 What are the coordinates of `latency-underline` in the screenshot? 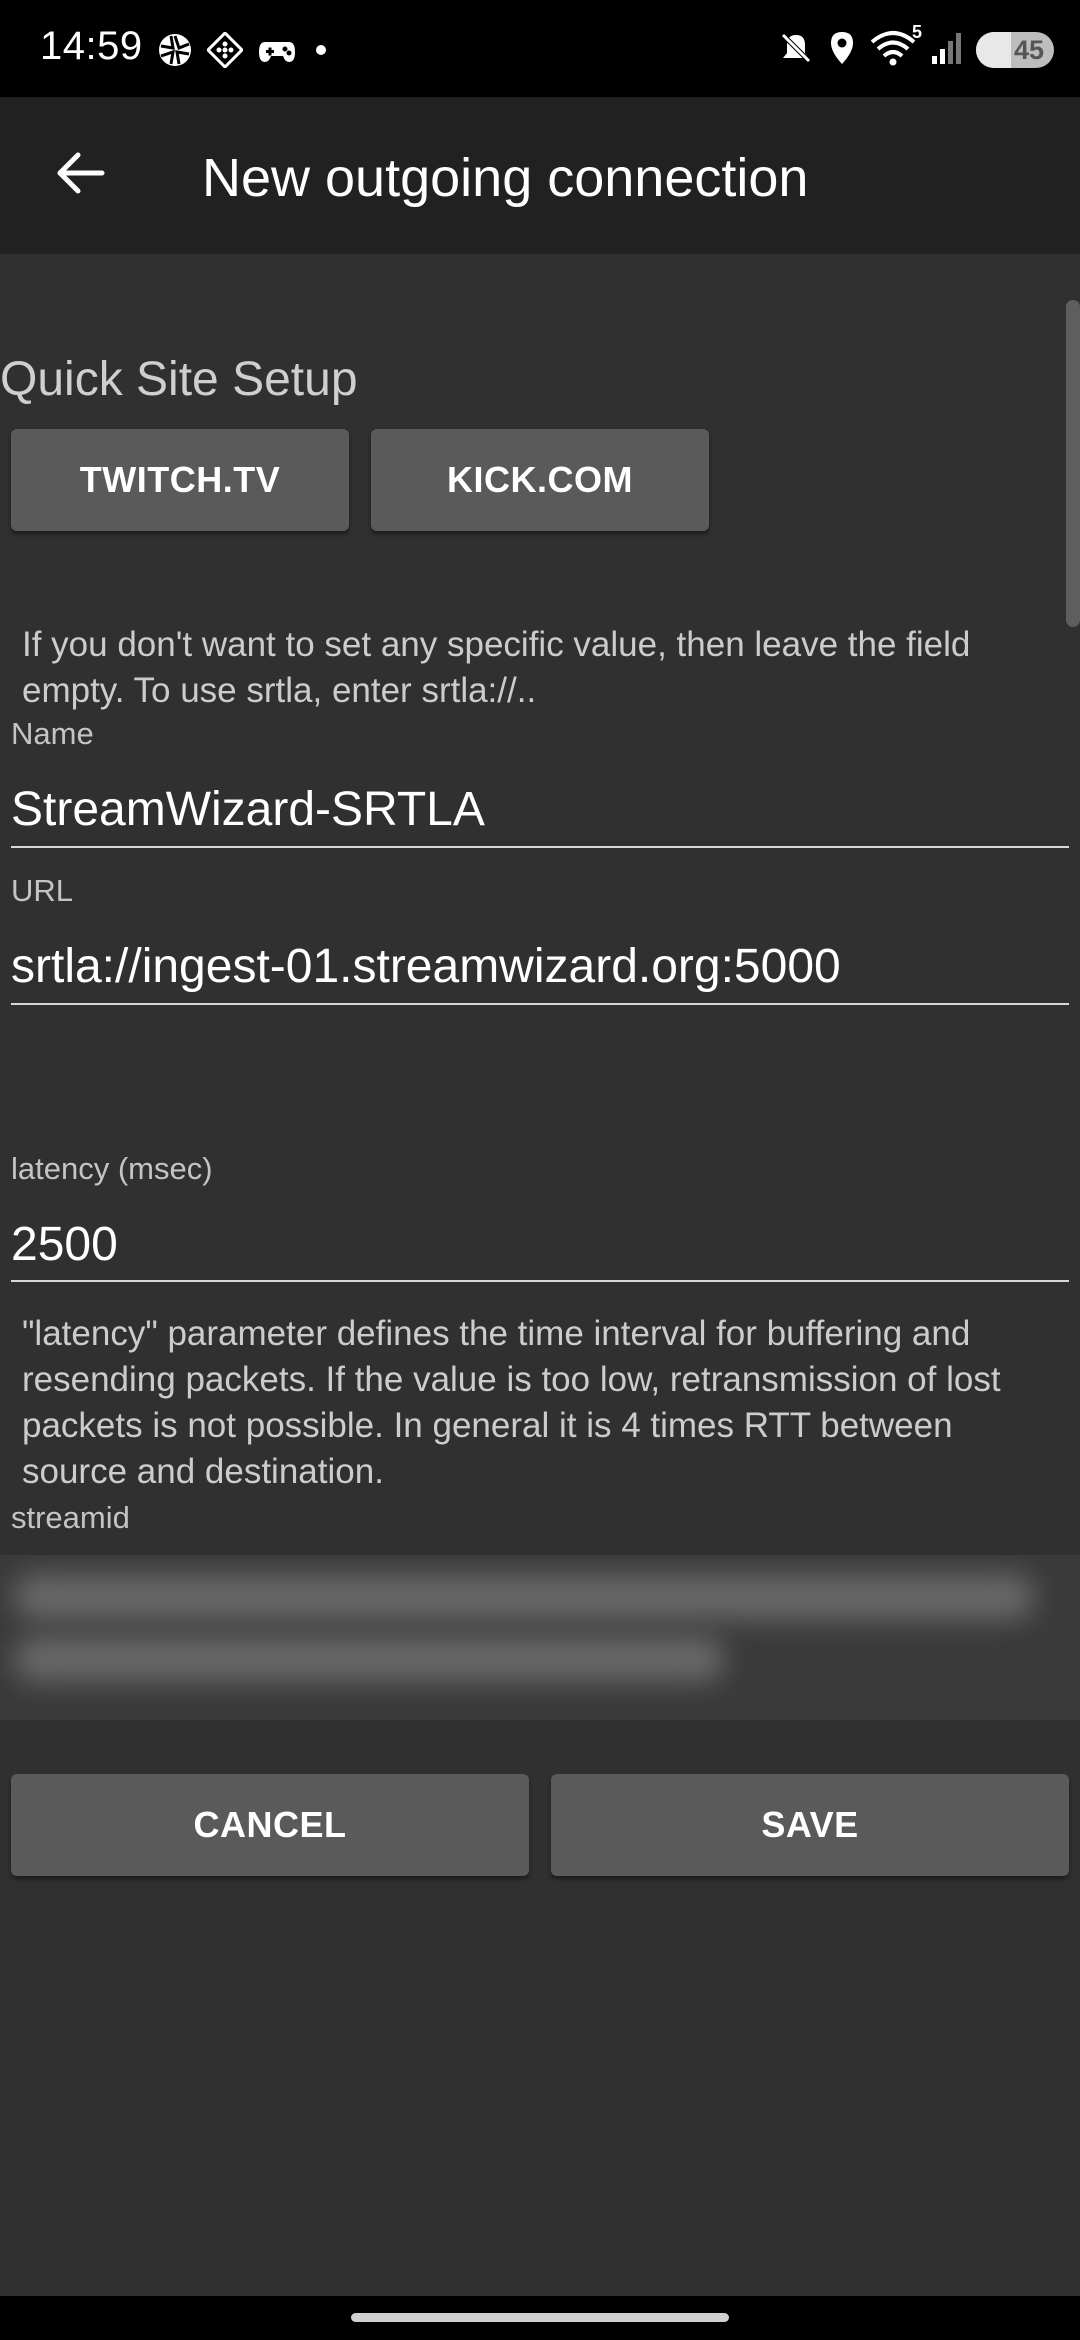 It's located at (540, 1281).